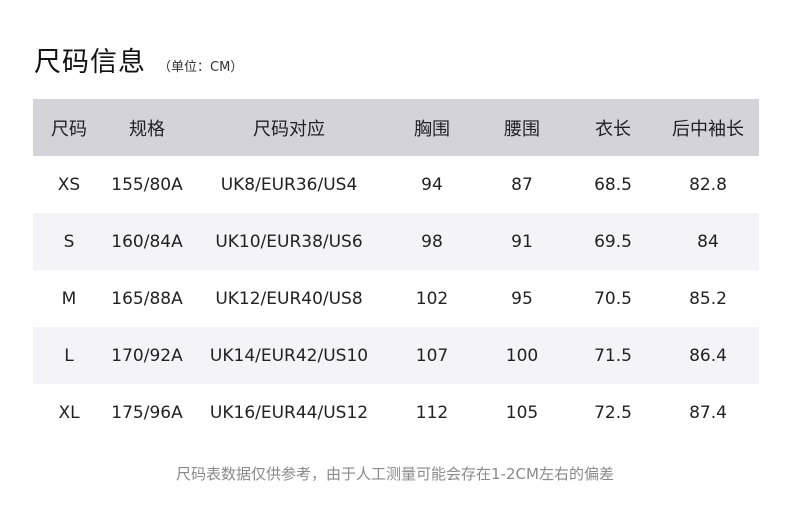 The width and height of the screenshot is (790, 520). What do you see at coordinates (613, 298) in the screenshot?
I see `cell-length: 70.5` at bounding box center [613, 298].